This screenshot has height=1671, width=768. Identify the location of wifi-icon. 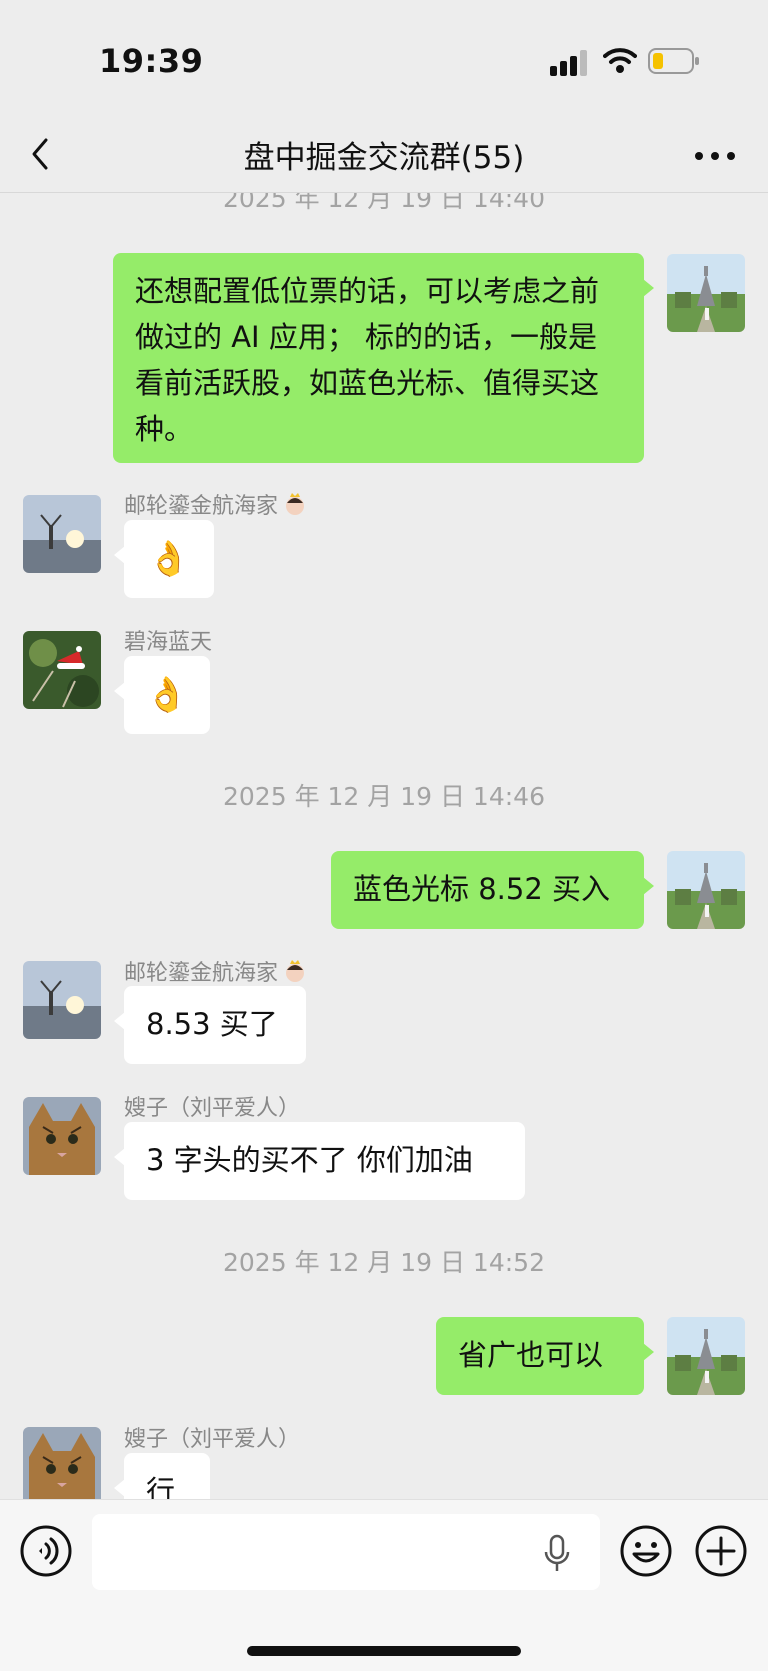
(620, 60).